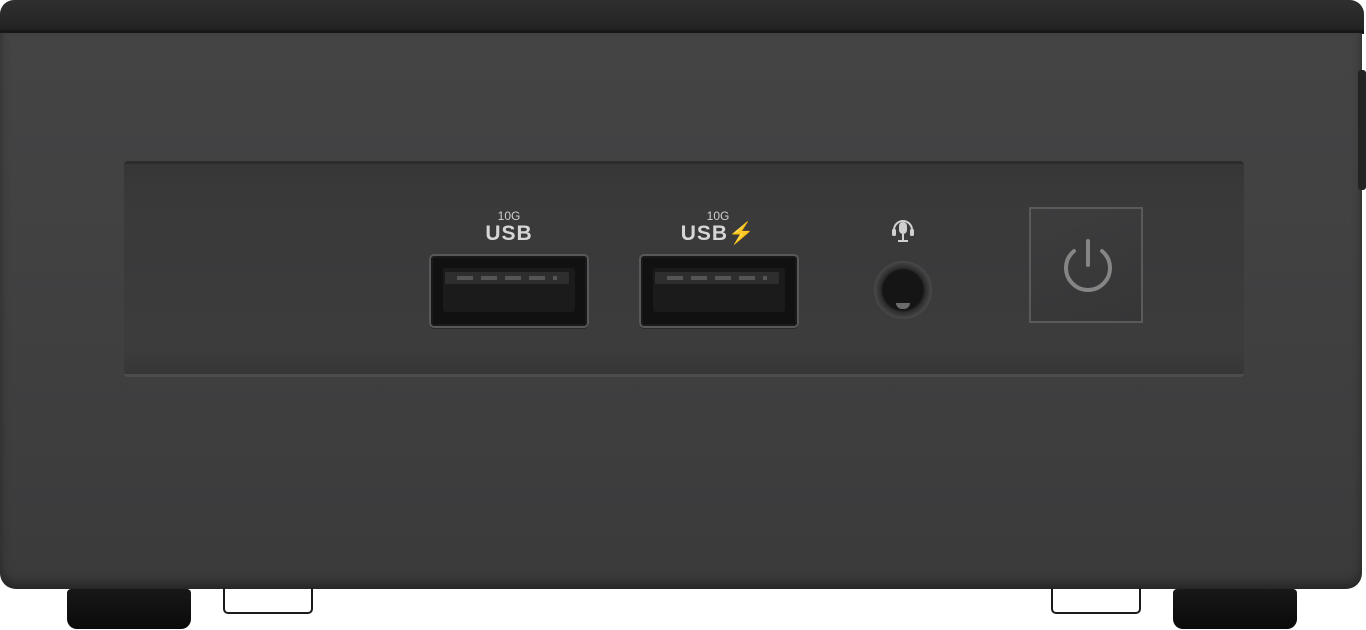 The width and height of the screenshot is (1366, 630). Describe the element at coordinates (1096, 601) in the screenshot. I see `right-clip` at that location.